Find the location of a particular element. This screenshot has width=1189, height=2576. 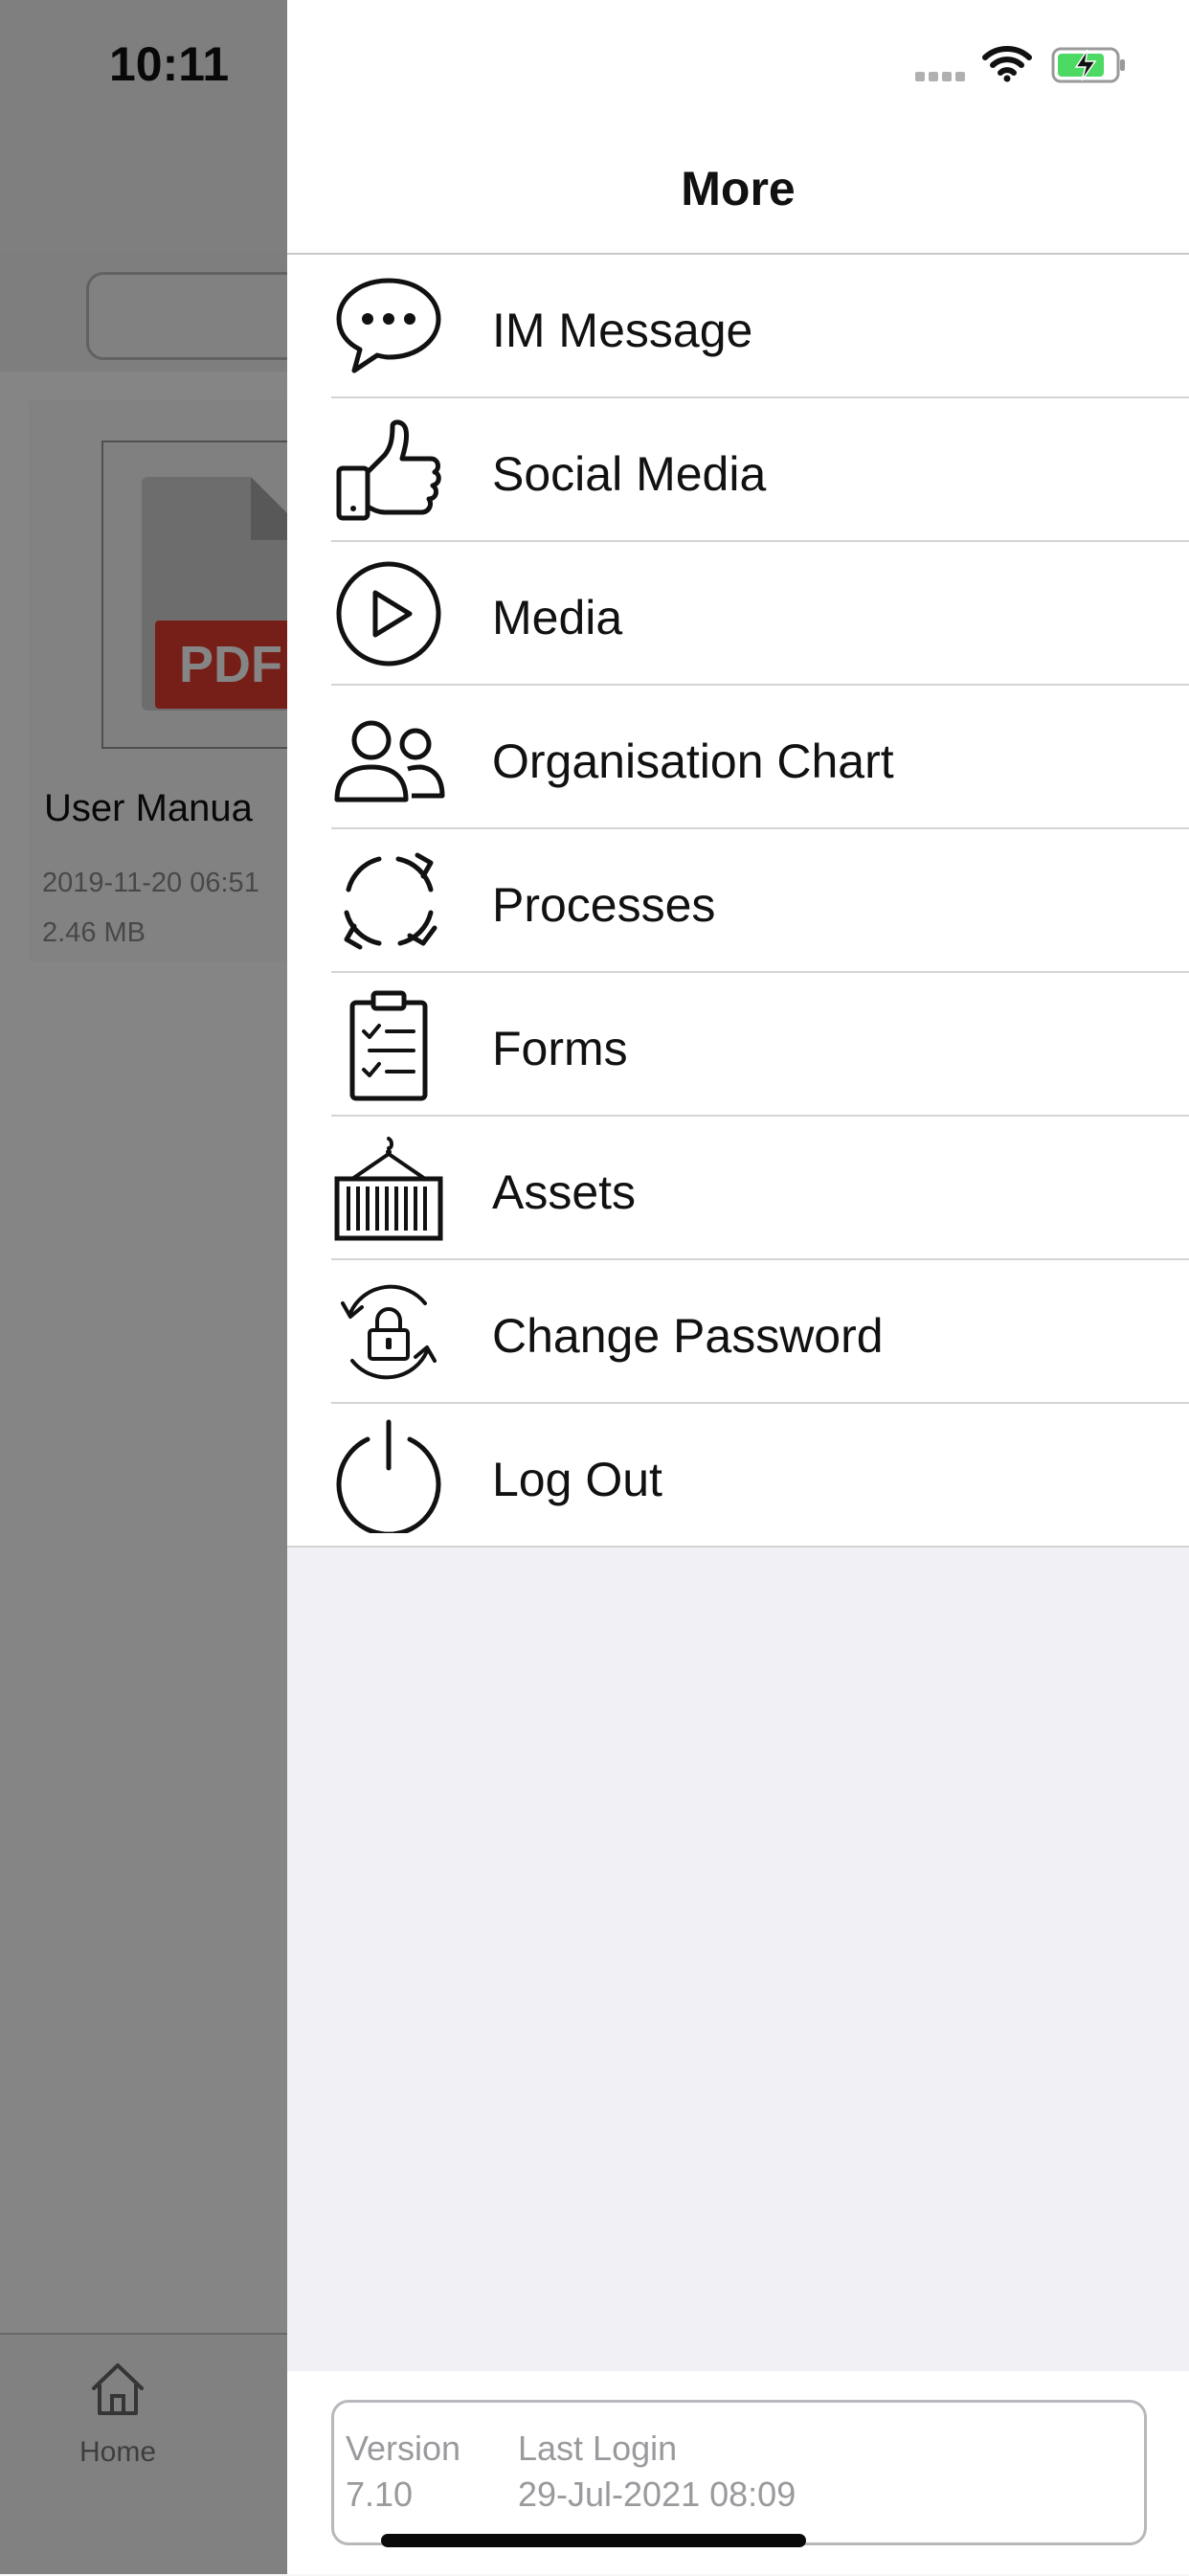

menu-label: Assets is located at coordinates (564, 1192).